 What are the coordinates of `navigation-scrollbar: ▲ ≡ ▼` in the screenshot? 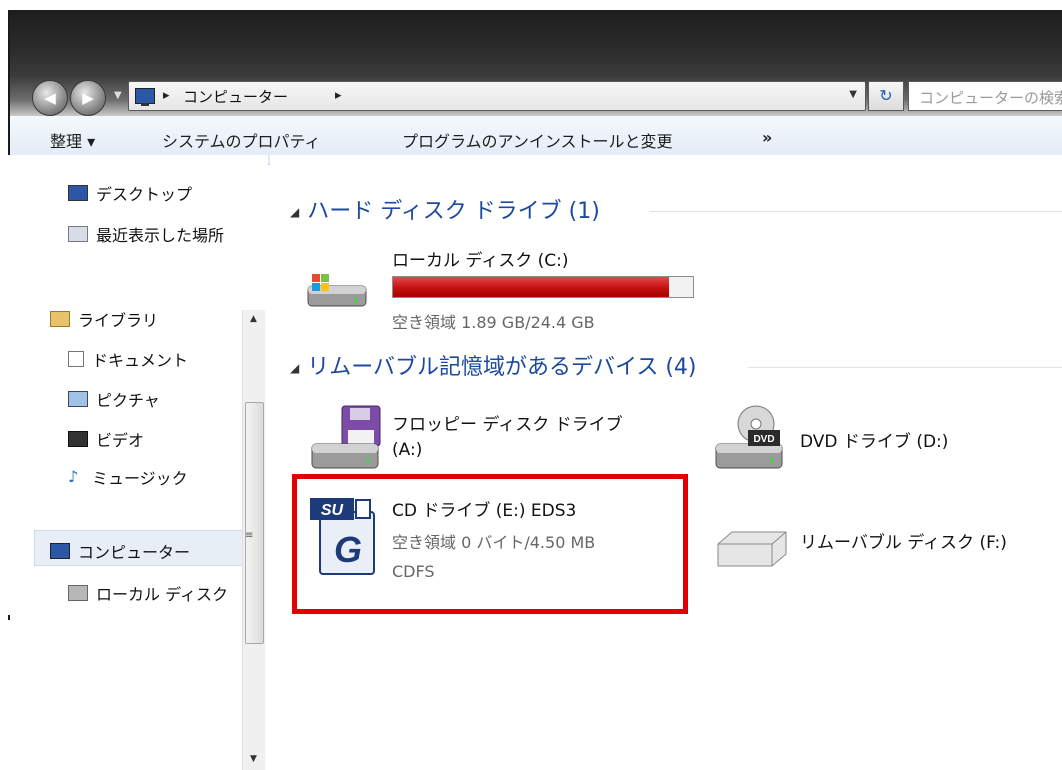 It's located at (253, 540).